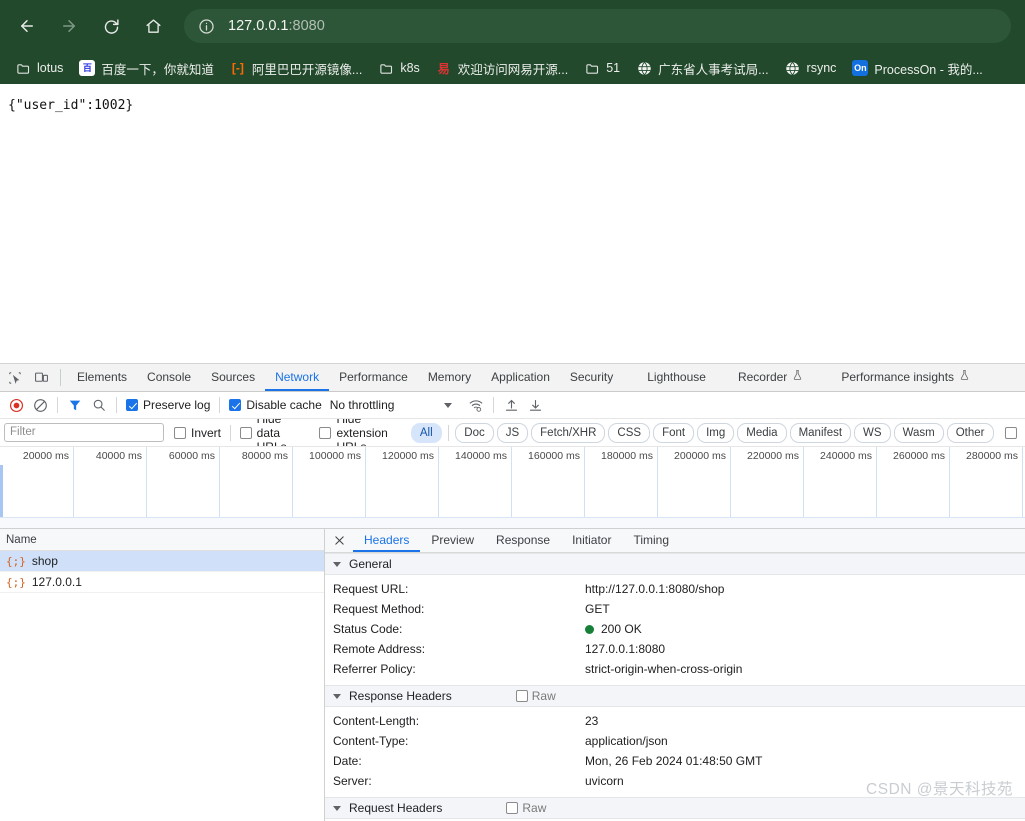  I want to click on export-har-icon, so click(535, 405).